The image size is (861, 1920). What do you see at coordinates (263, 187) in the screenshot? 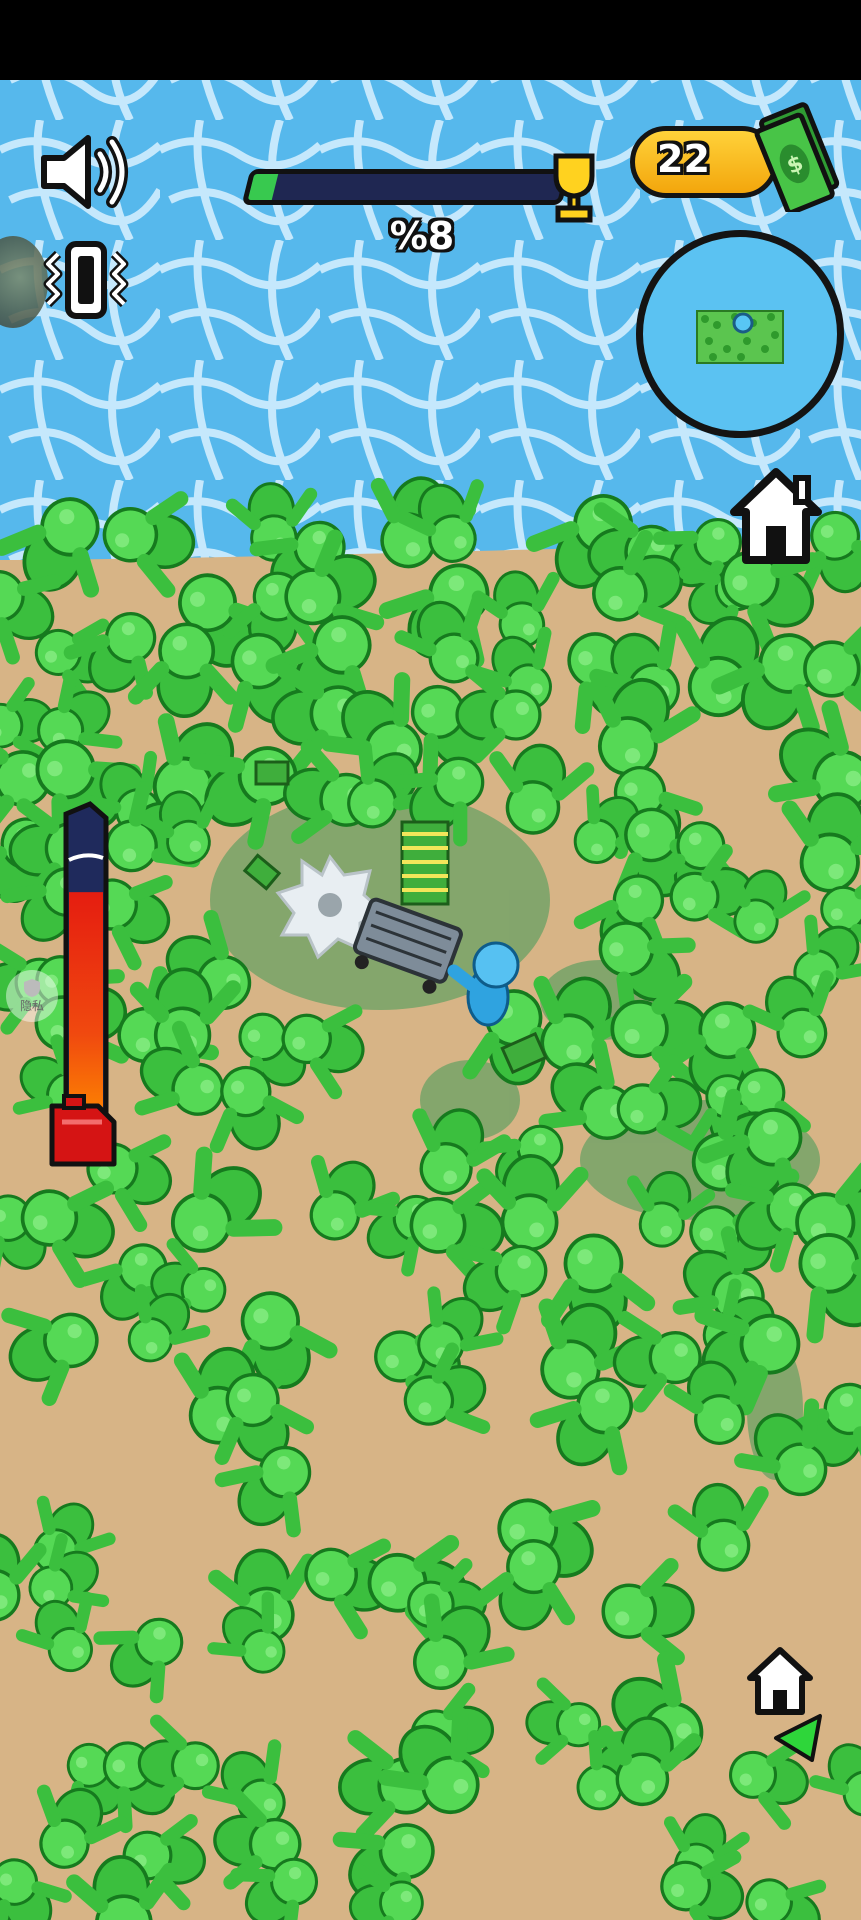
I see `progress-fill` at bounding box center [263, 187].